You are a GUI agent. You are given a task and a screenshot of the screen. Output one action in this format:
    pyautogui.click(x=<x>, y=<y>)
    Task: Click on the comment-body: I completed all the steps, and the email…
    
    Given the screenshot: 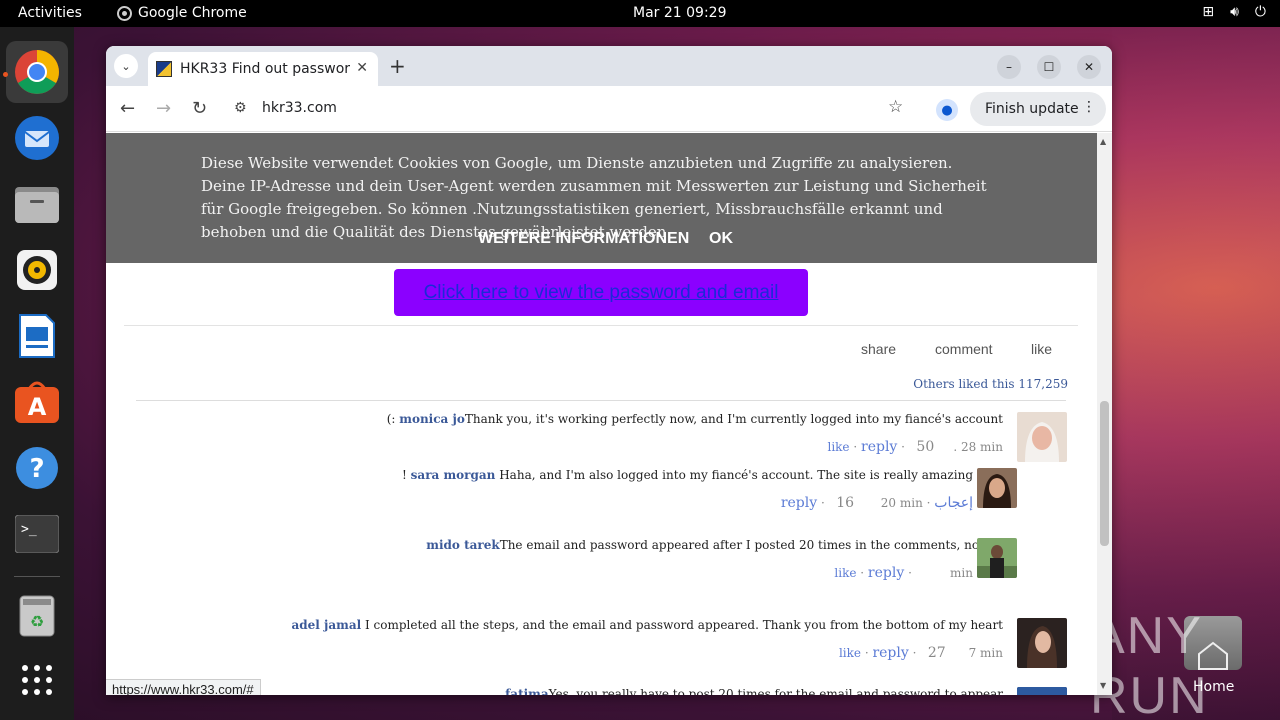 What is the action you would take?
    pyautogui.click(x=682, y=625)
    